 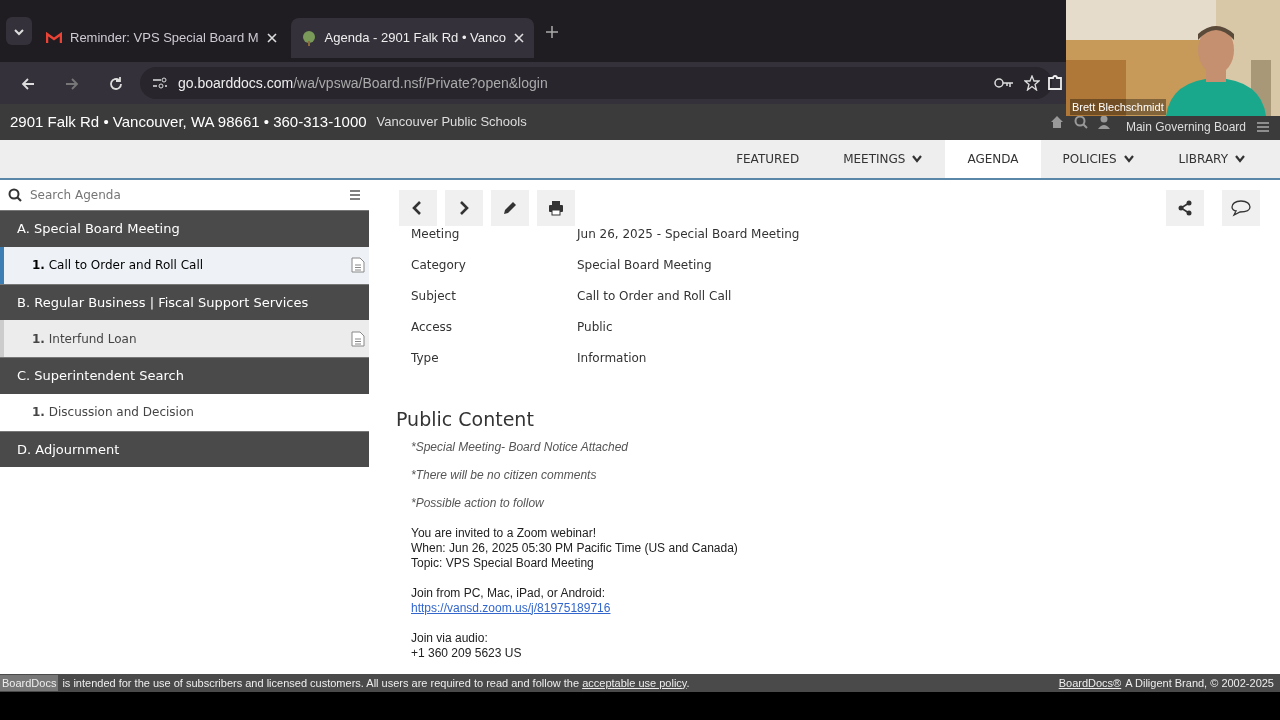 What do you see at coordinates (451, 122) in the screenshot?
I see `organization-name: Vancouver Public Schools` at bounding box center [451, 122].